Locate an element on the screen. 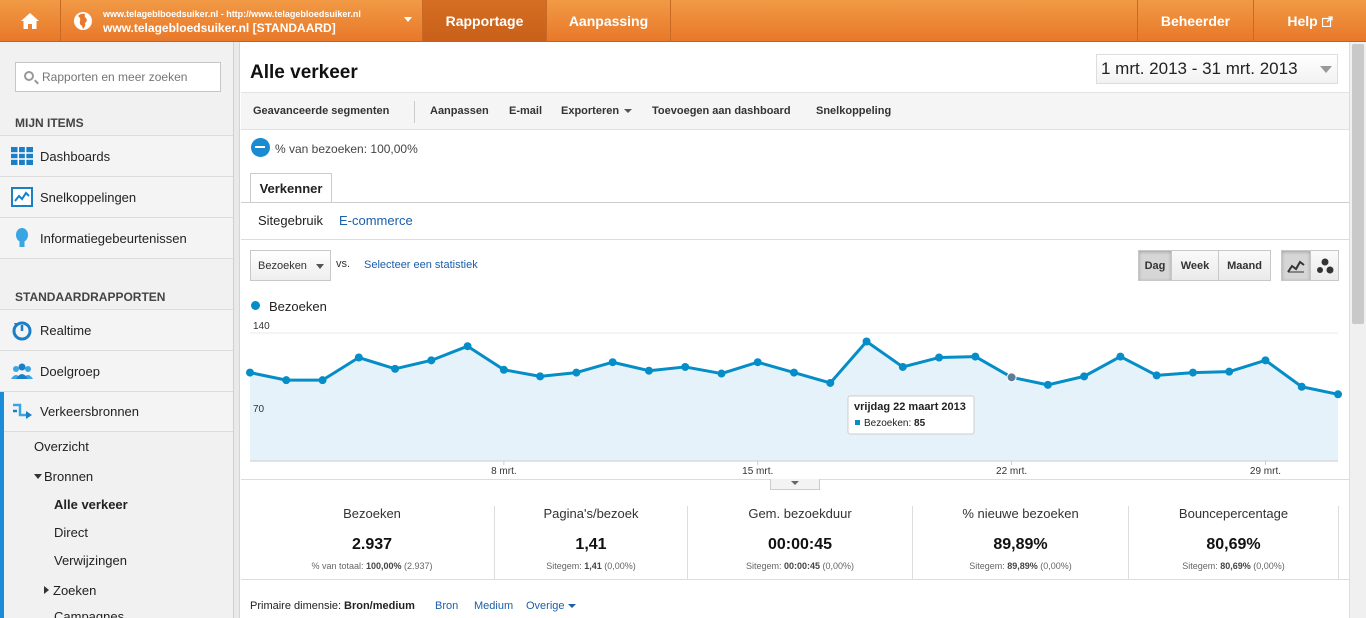 This screenshot has width=1366, height=618. select-metric-link: Selecteer een statistiek is located at coordinates (421, 265).